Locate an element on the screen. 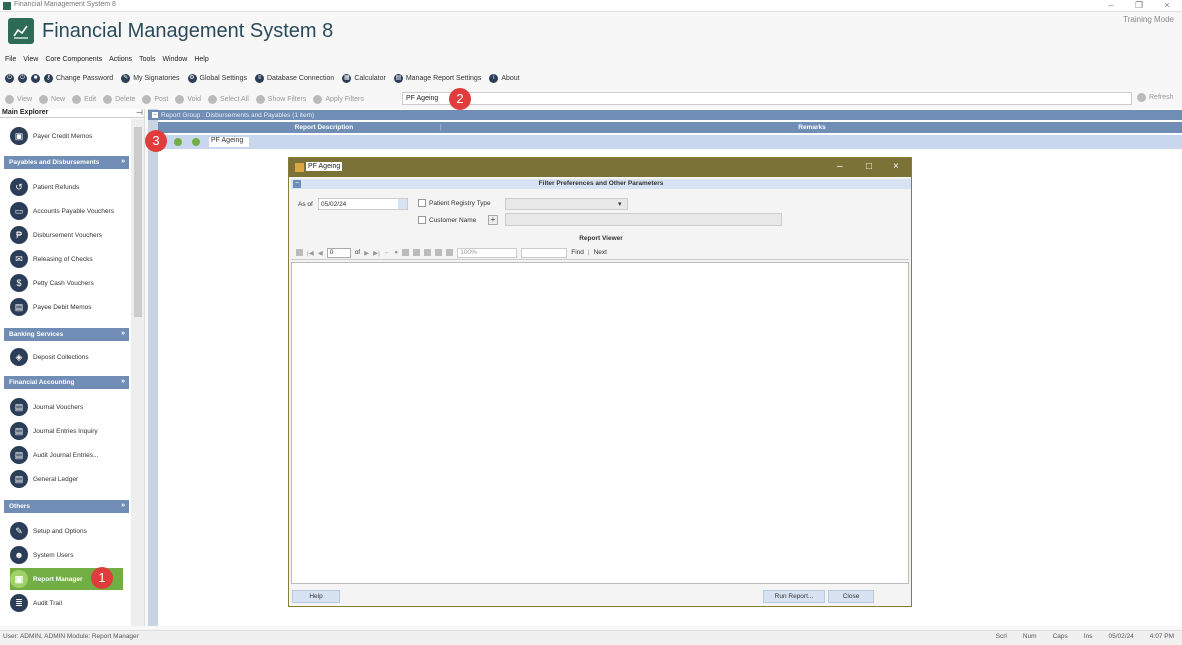 The height and width of the screenshot is (645, 1182). print-icon is located at coordinates (417, 252).